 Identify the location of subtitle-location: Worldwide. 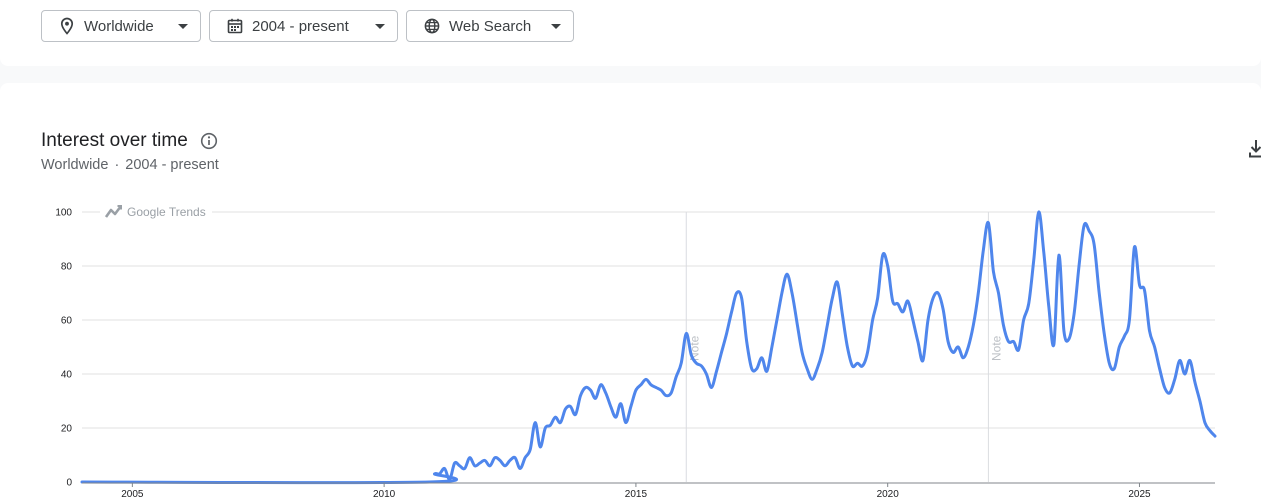
(75, 165).